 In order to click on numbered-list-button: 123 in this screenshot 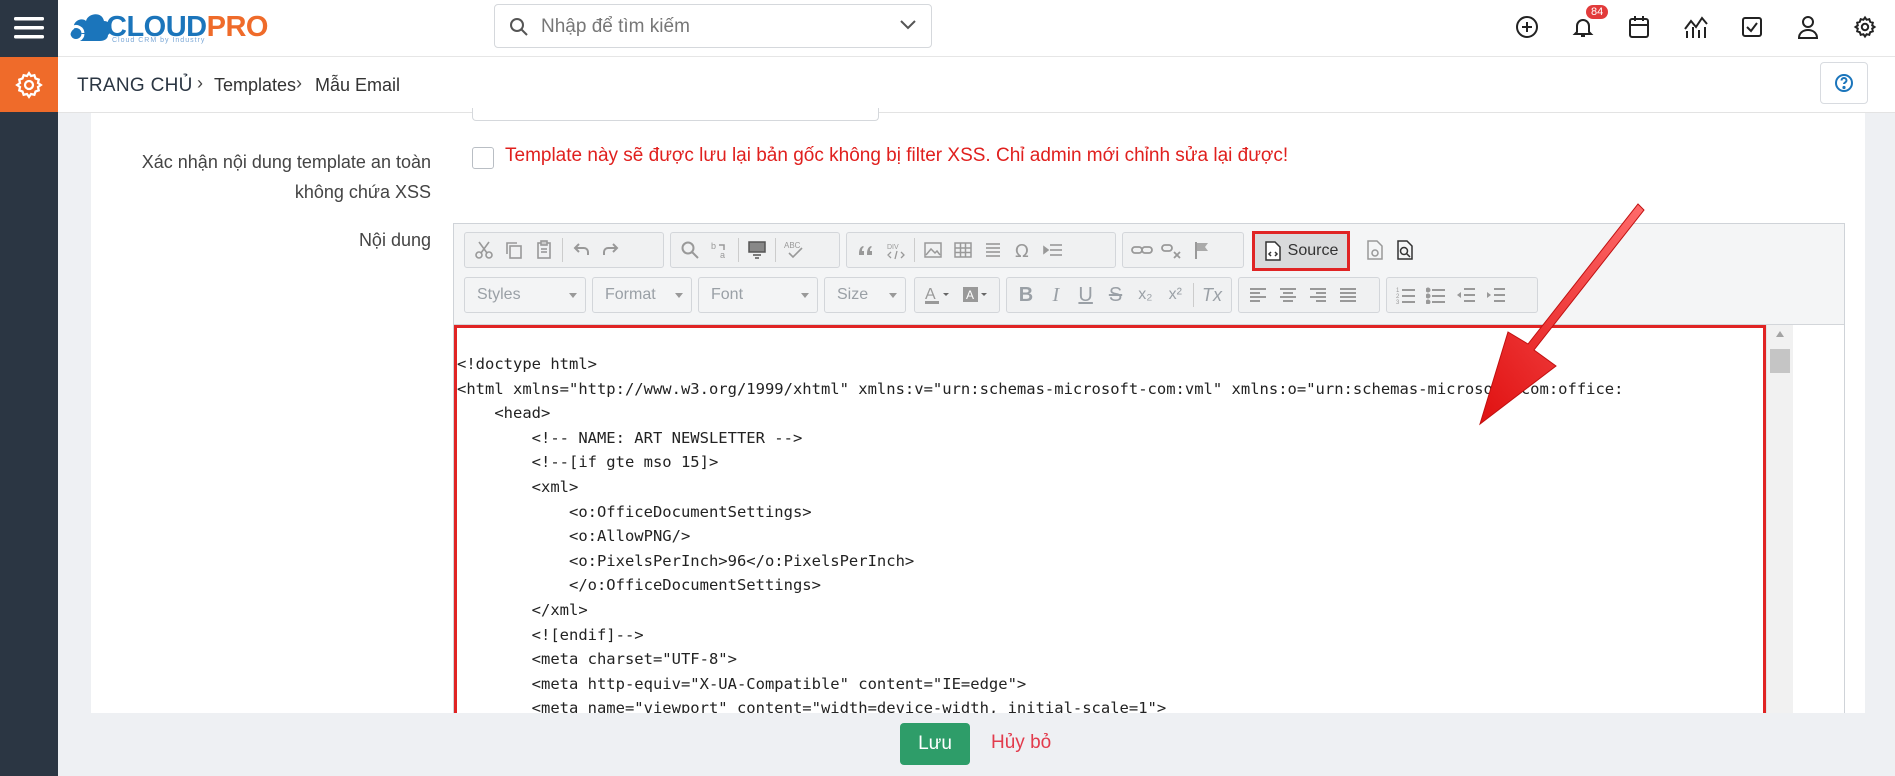, I will do `click(1406, 295)`.